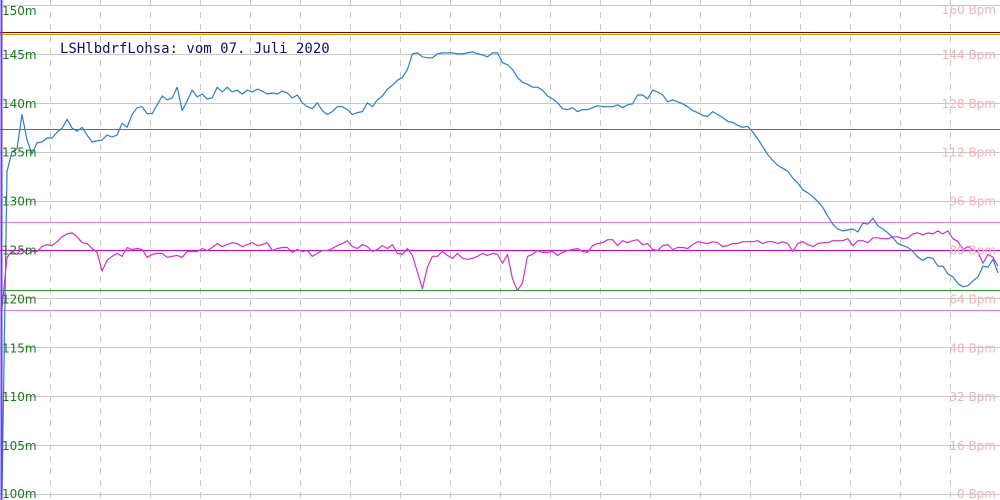 The height and width of the screenshot is (500, 1000). Describe the element at coordinates (976, 493) in the screenshot. I see `right-tick-label: 0 Bpm` at that location.